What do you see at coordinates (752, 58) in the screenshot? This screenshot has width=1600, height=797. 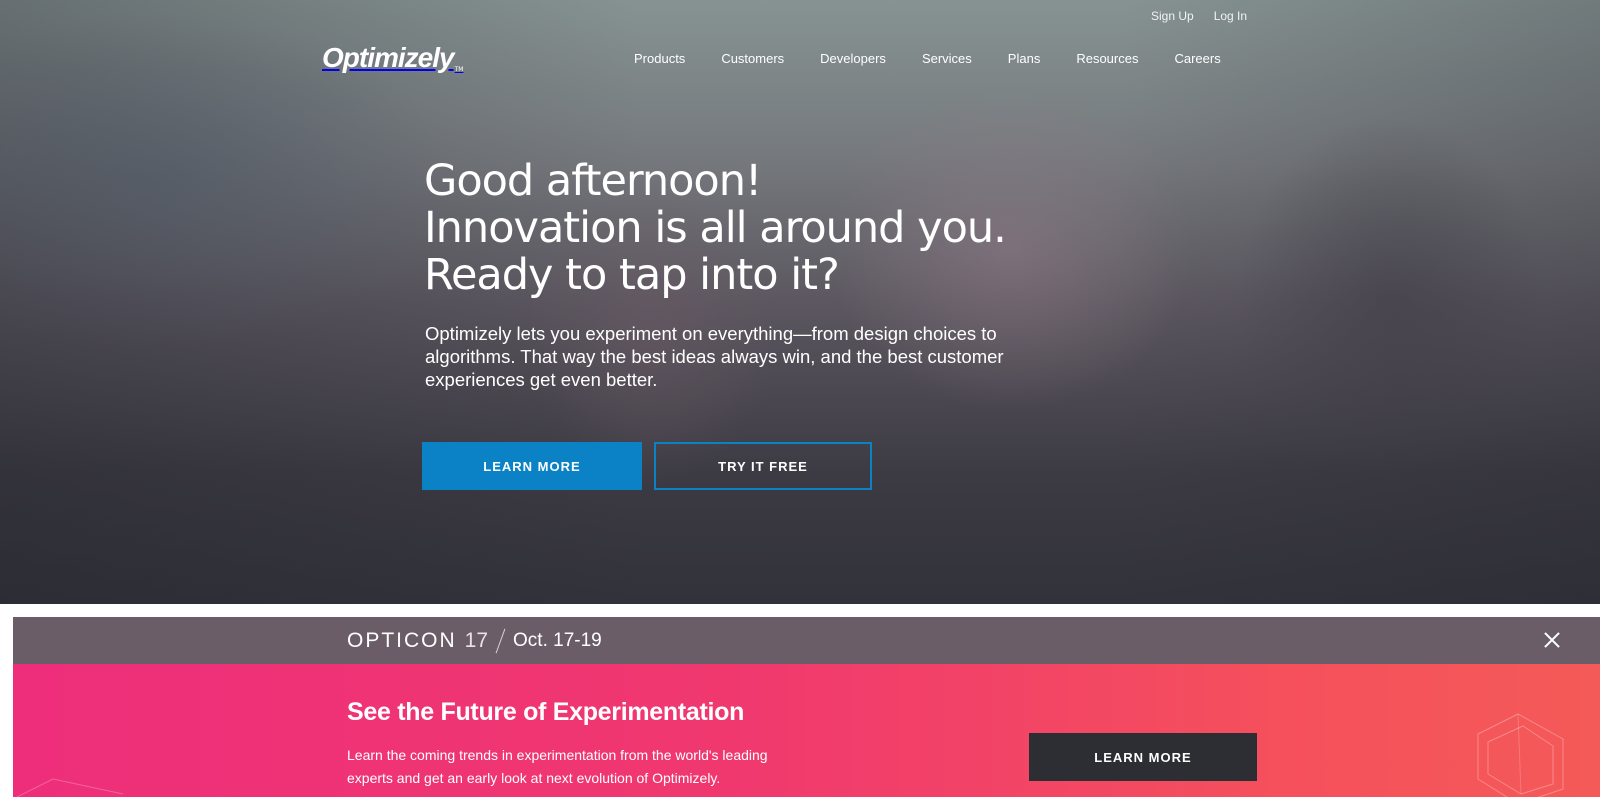 I see `nav-customers: Customers` at bounding box center [752, 58].